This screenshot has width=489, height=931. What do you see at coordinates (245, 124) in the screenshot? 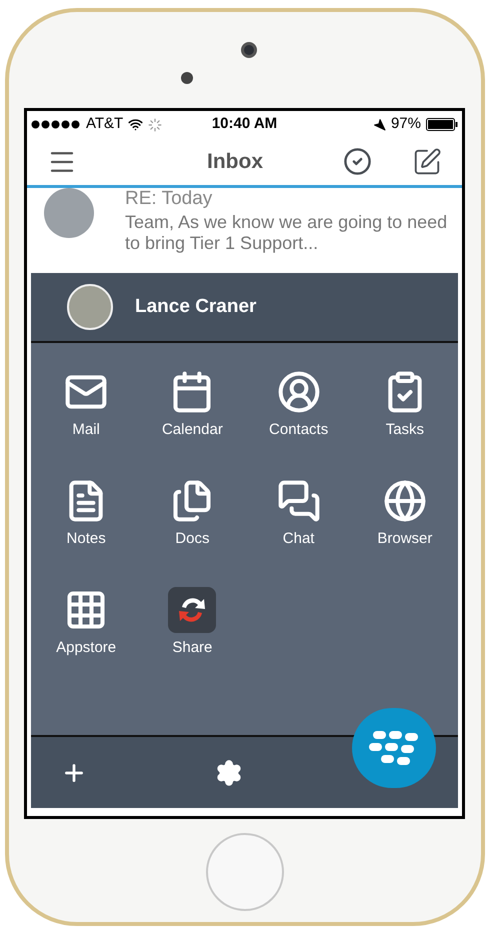
I see `clock-time: 10:40 AM` at bounding box center [245, 124].